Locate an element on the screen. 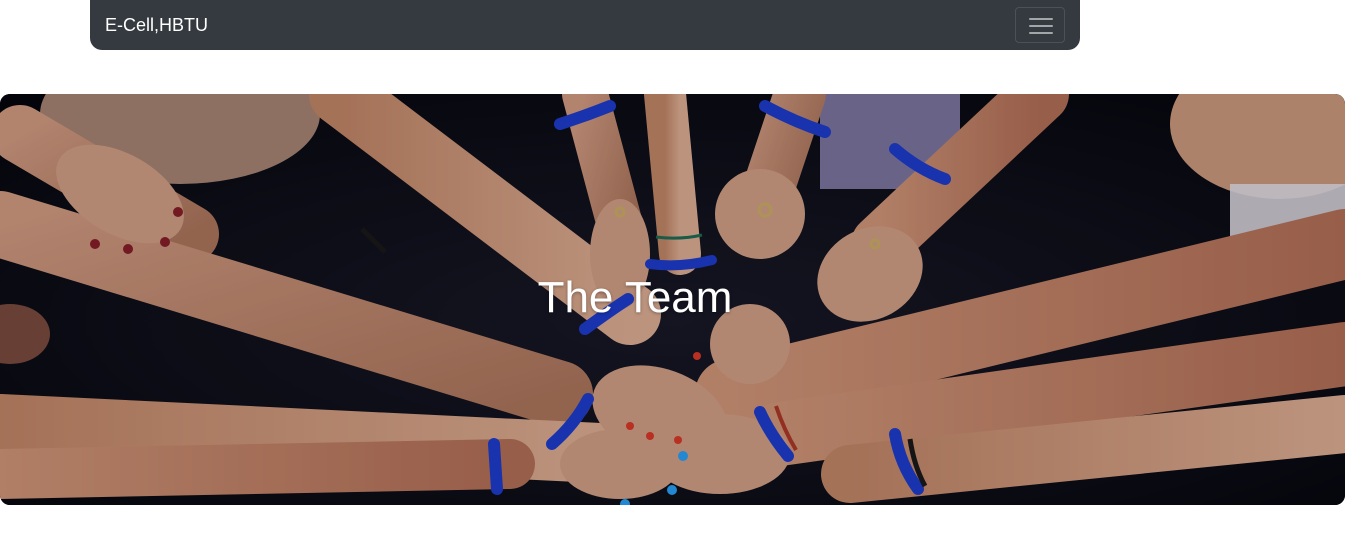 The width and height of the screenshot is (1345, 547). navbar: E-Cell,HBTU is located at coordinates (585, 25).